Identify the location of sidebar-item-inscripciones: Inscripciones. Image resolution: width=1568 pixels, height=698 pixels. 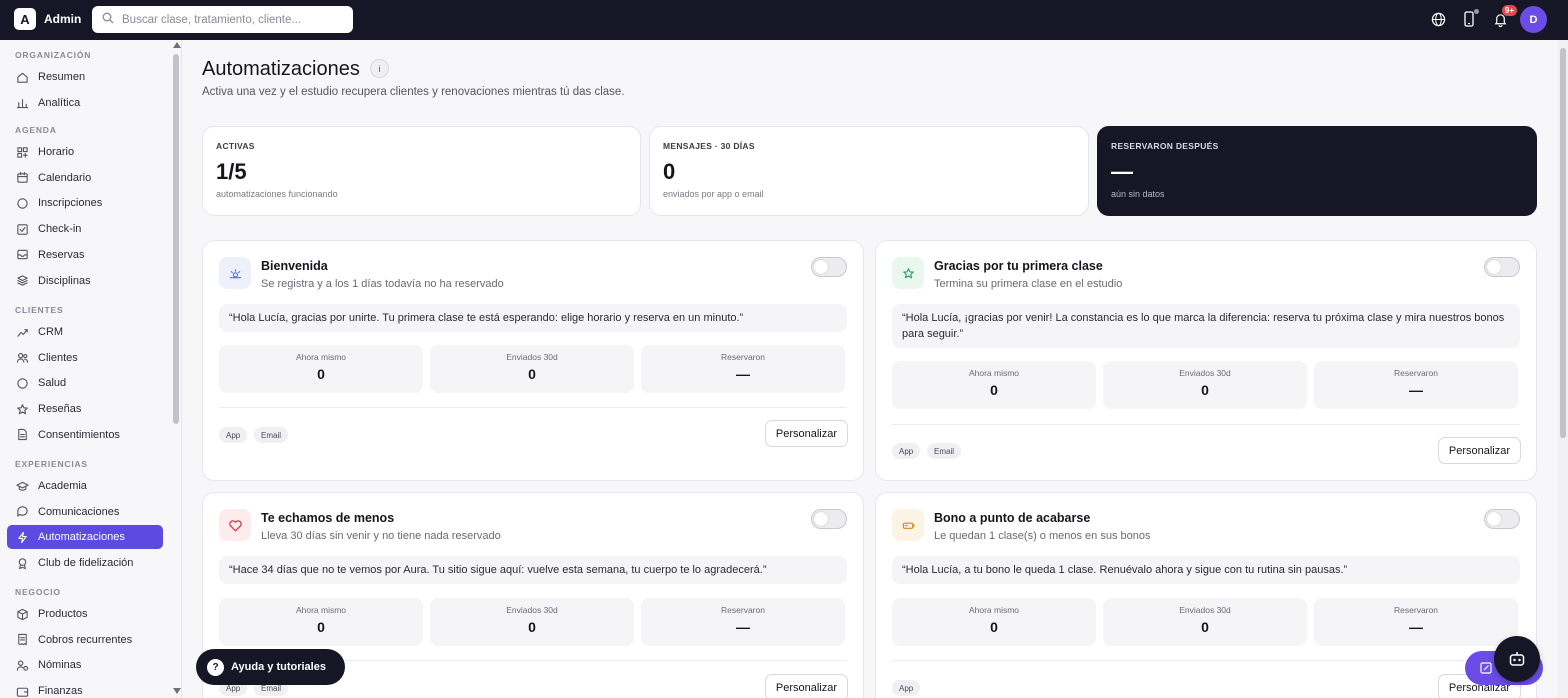
(85, 203).